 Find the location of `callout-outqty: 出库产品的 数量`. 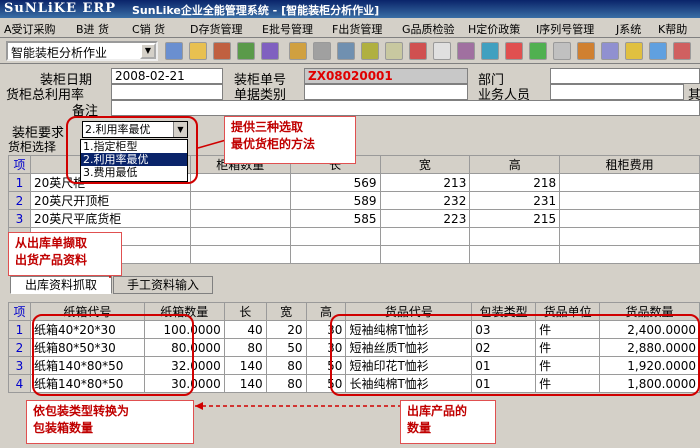

callout-outqty: 出库产品的 数量 is located at coordinates (448, 422).